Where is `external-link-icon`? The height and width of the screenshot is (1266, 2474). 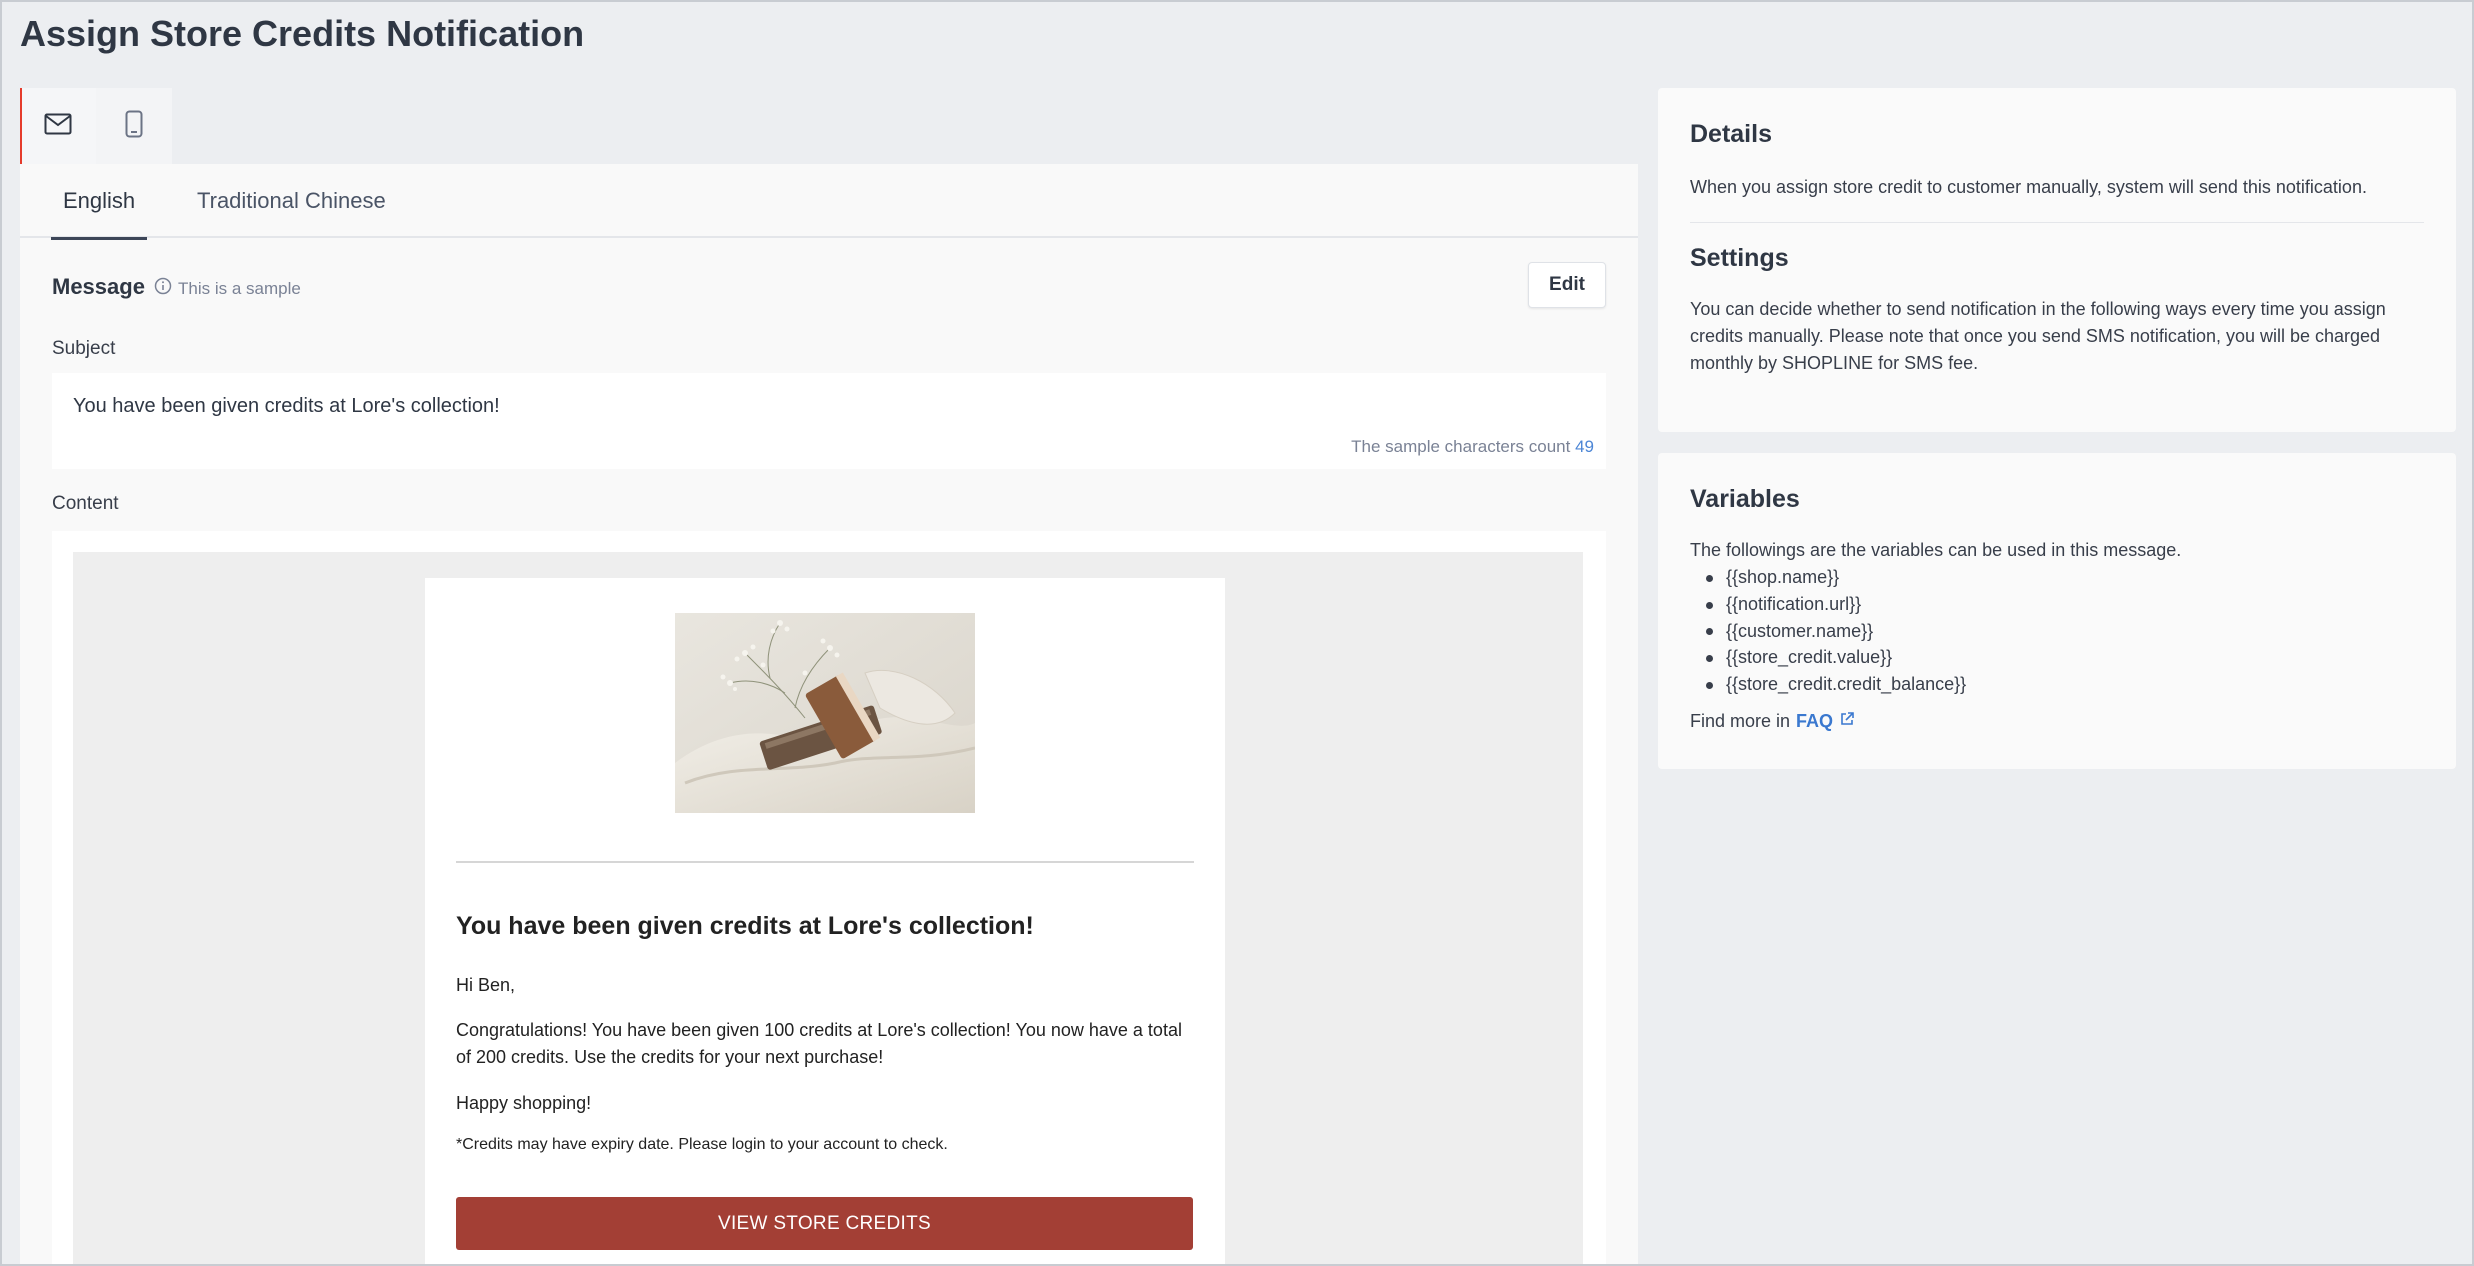 external-link-icon is located at coordinates (1847, 721).